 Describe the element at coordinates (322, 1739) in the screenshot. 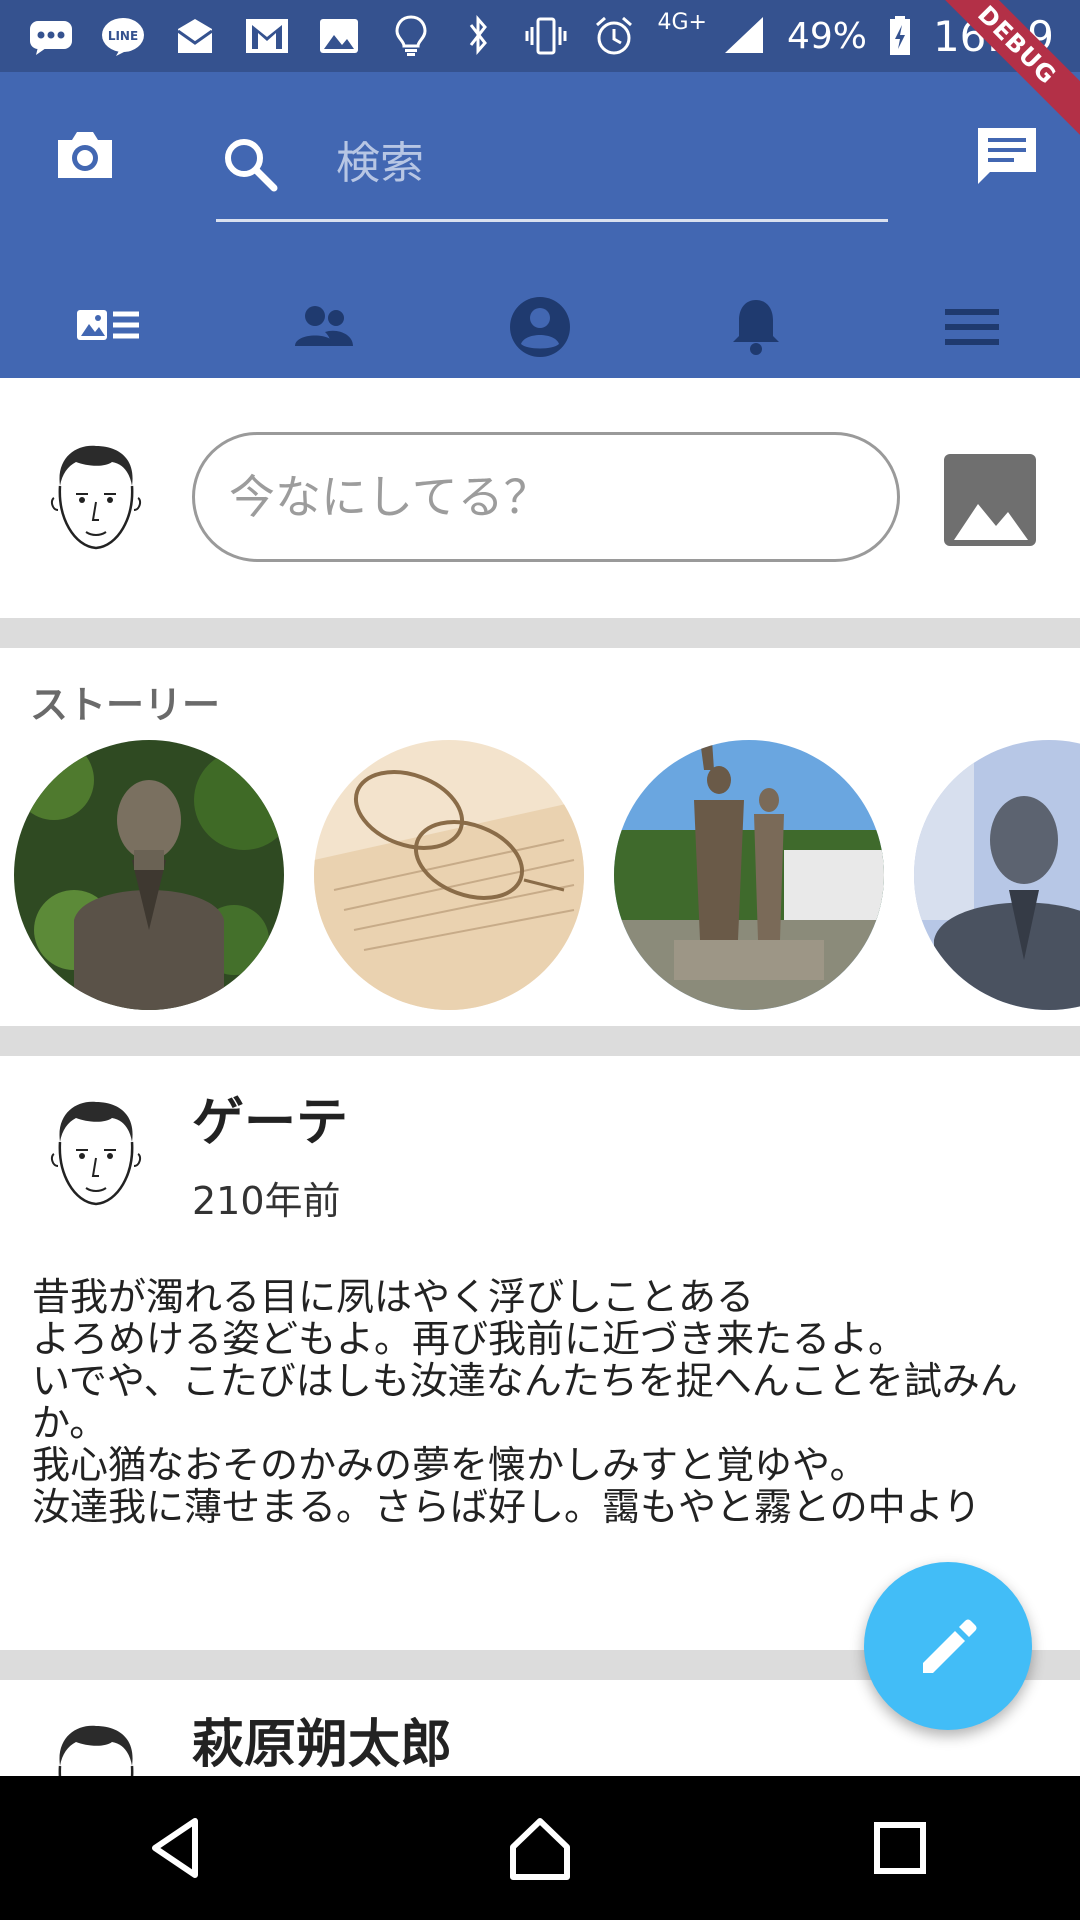

I see `post-author: 萩原朔太郎` at that location.